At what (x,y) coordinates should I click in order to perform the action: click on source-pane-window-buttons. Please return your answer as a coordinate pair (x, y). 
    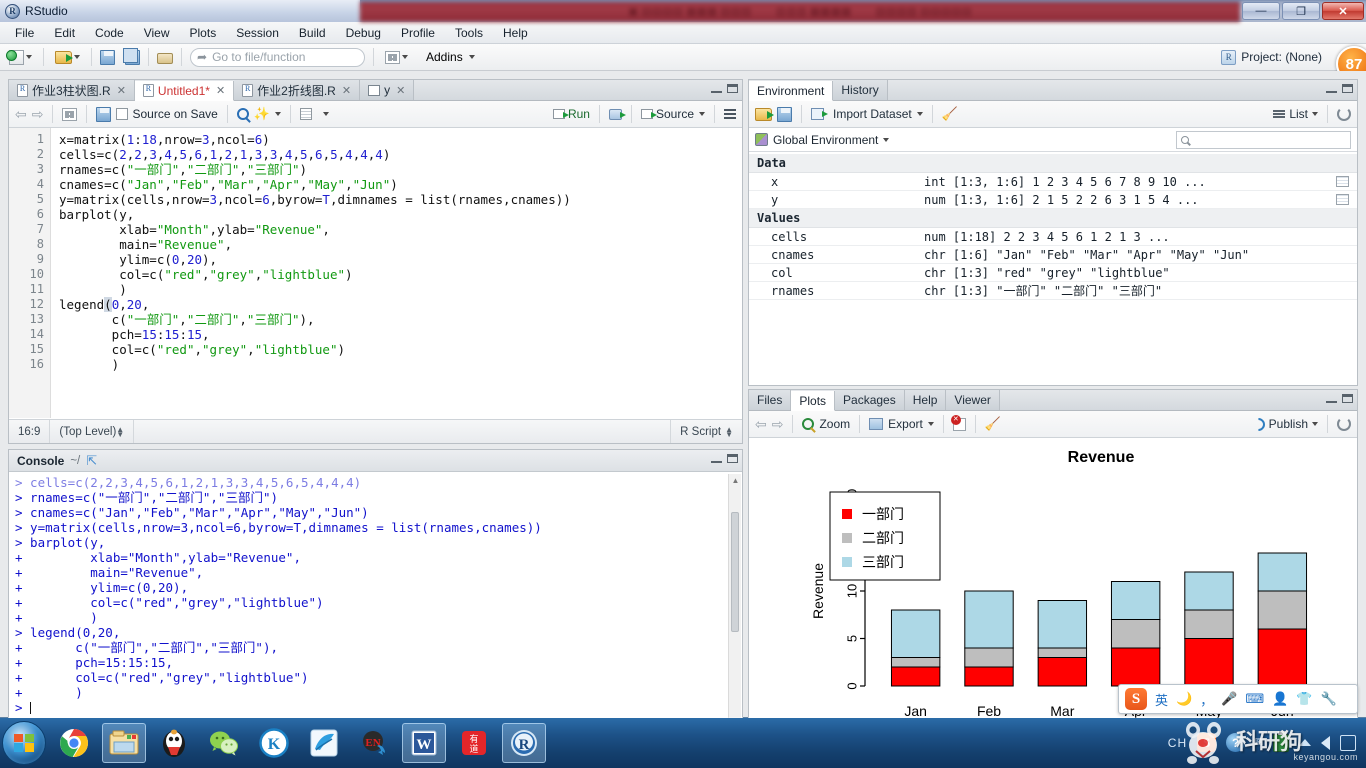
    Looking at the image, I should click on (724, 88).